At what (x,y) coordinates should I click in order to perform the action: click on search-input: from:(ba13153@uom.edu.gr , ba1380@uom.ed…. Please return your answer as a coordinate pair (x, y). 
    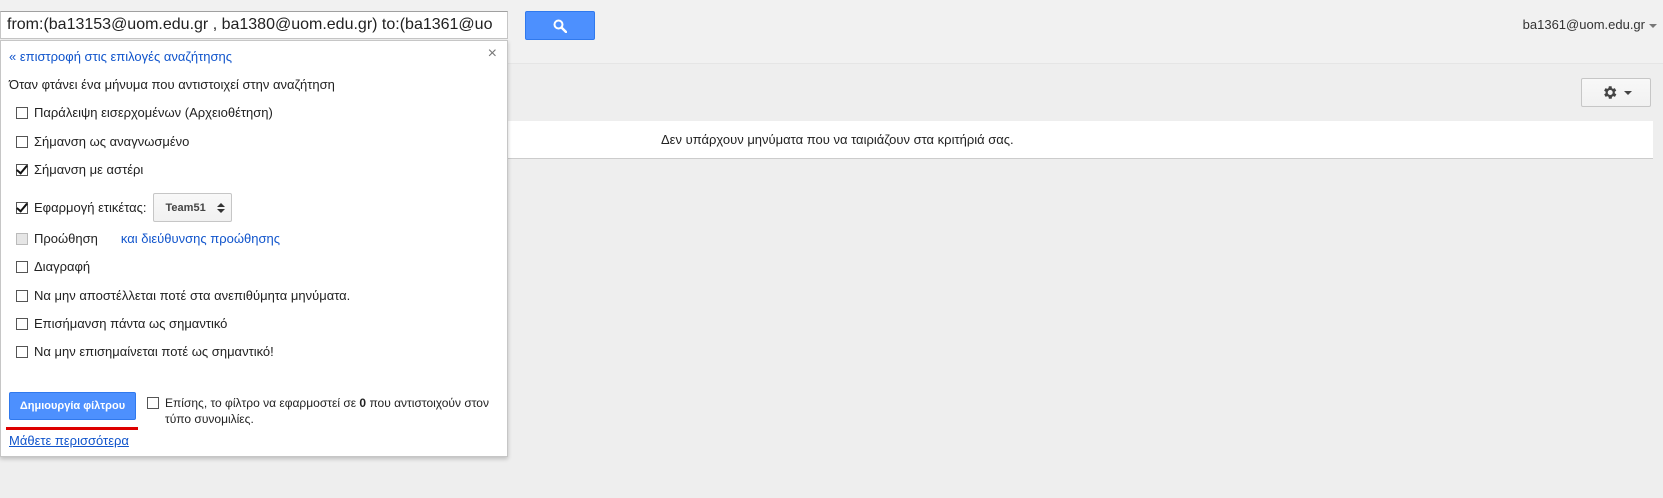
    Looking at the image, I should click on (254, 25).